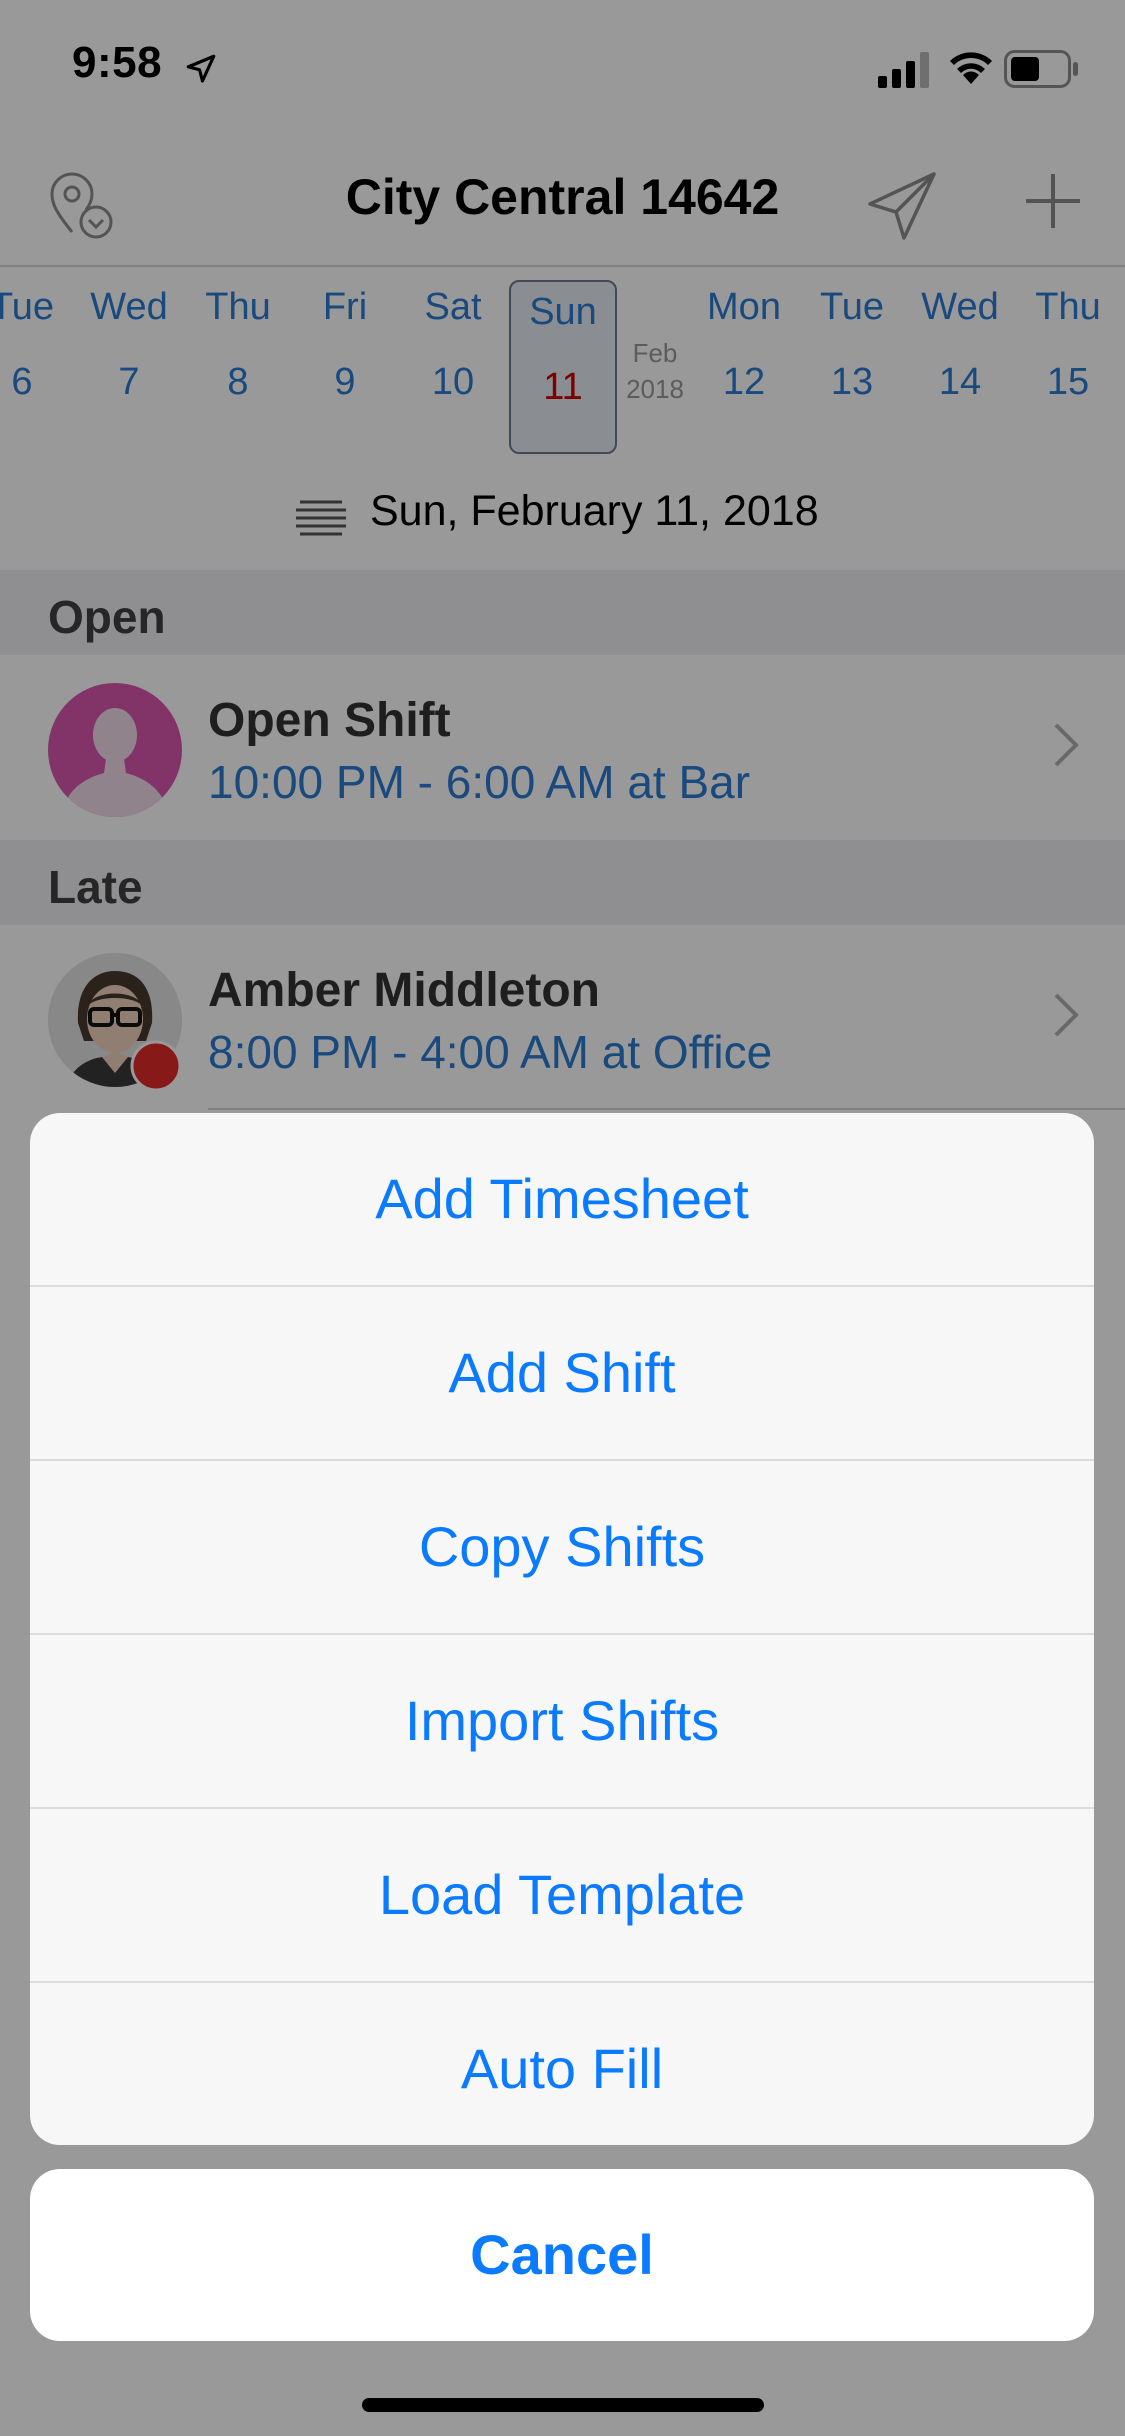 Image resolution: width=1125 pixels, height=2436 pixels. Describe the element at coordinates (562, 1548) in the screenshot. I see `copy-shifts-button: Copy Shifts` at that location.